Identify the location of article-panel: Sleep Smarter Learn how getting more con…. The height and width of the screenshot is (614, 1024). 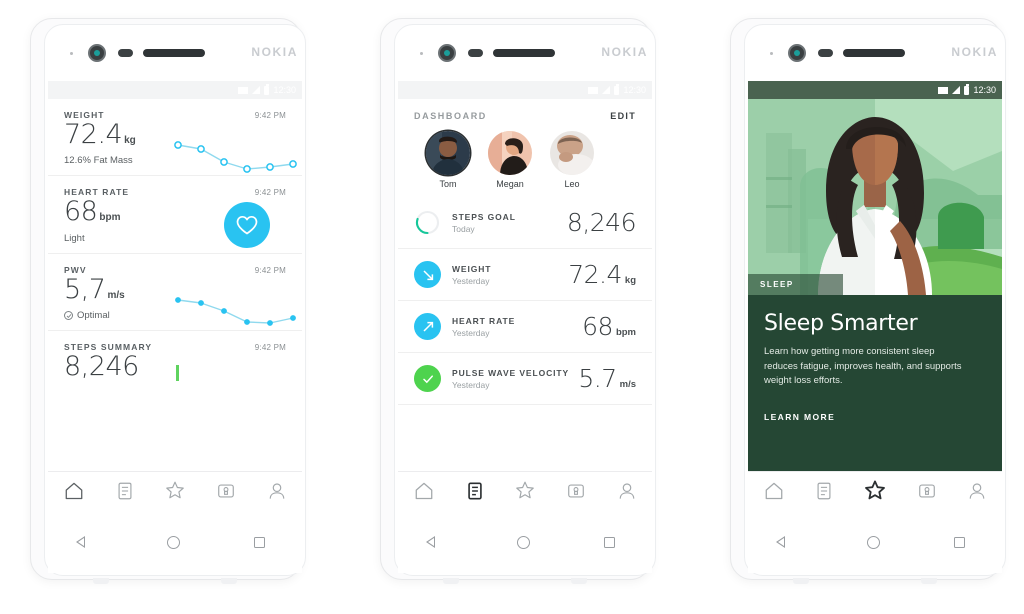
(875, 392).